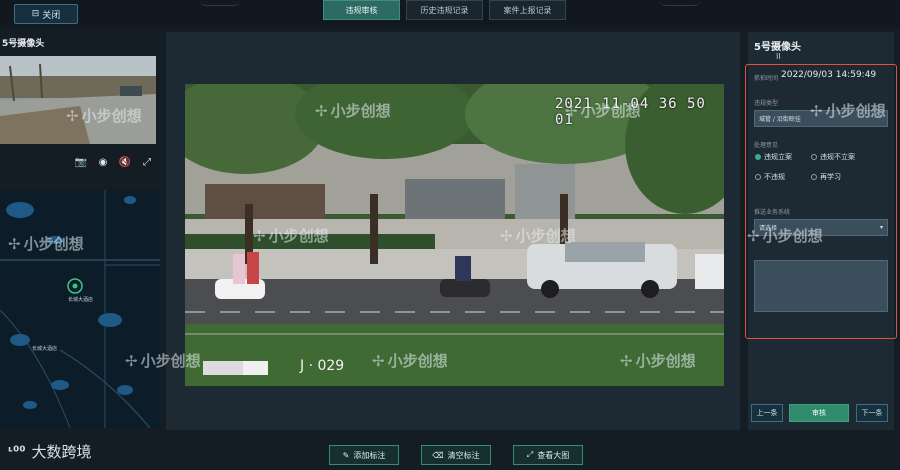 Image resolution: width=900 pixels, height=470 pixels. What do you see at coordinates (346, 455) in the screenshot?
I see `edit-icon: ✎` at bounding box center [346, 455].